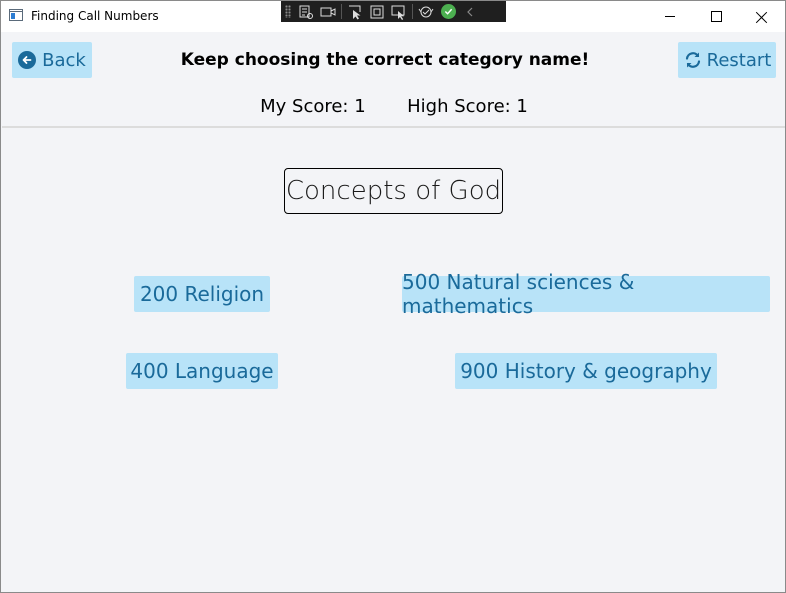 The height and width of the screenshot is (593, 786). What do you see at coordinates (586, 294) in the screenshot?
I see `option-button-500: 500 Natural sciences & mathematics` at bounding box center [586, 294].